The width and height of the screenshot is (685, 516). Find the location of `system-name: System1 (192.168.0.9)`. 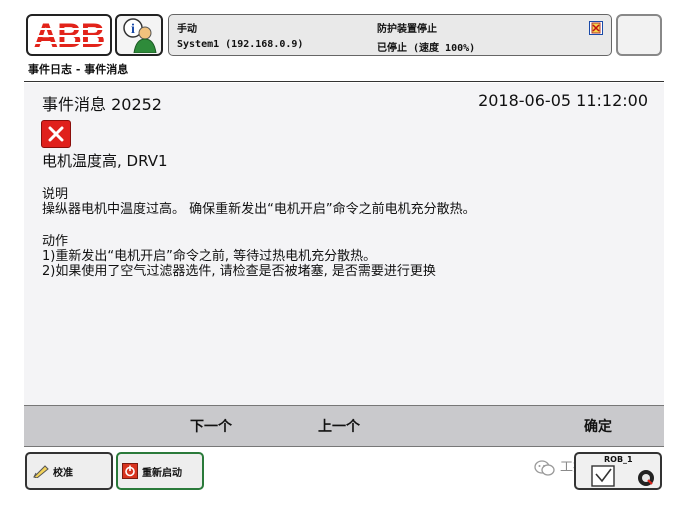

system-name: System1 (192.168.0.9) is located at coordinates (240, 44).